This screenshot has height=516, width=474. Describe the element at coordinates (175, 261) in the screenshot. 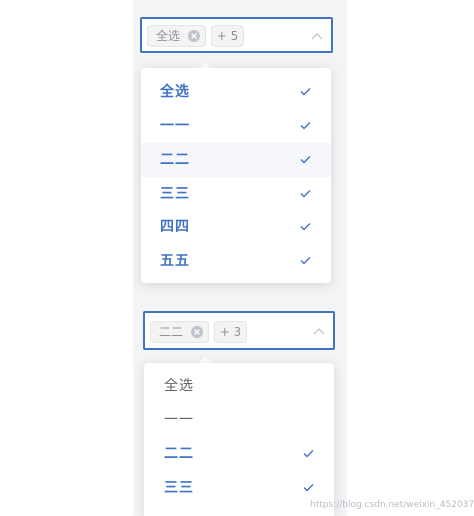

I see `option-label: 五五` at that location.